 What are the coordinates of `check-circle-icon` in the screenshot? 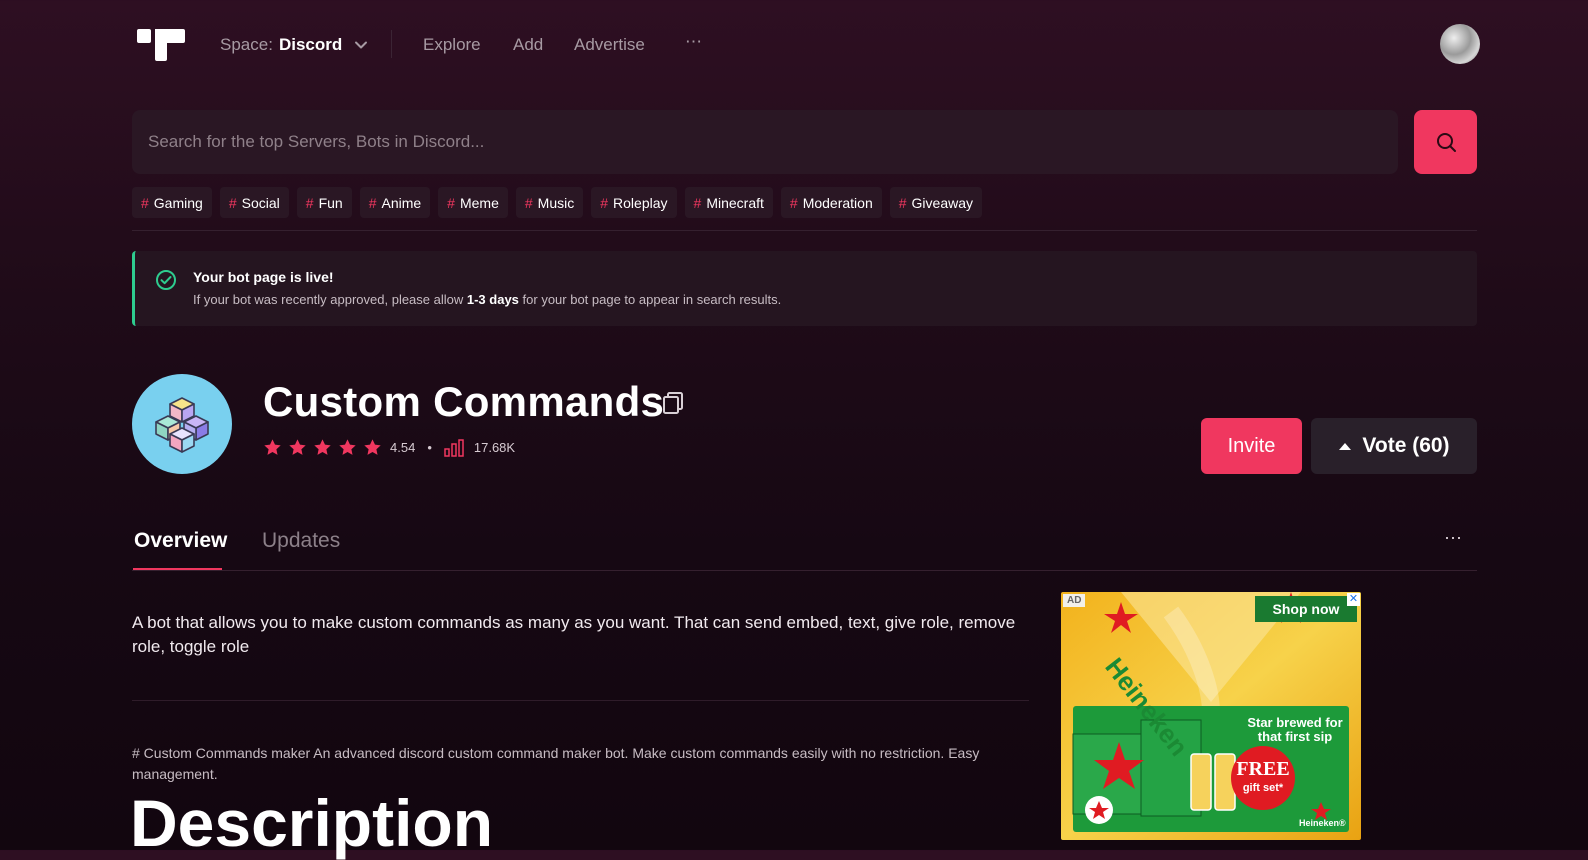 It's located at (166, 280).